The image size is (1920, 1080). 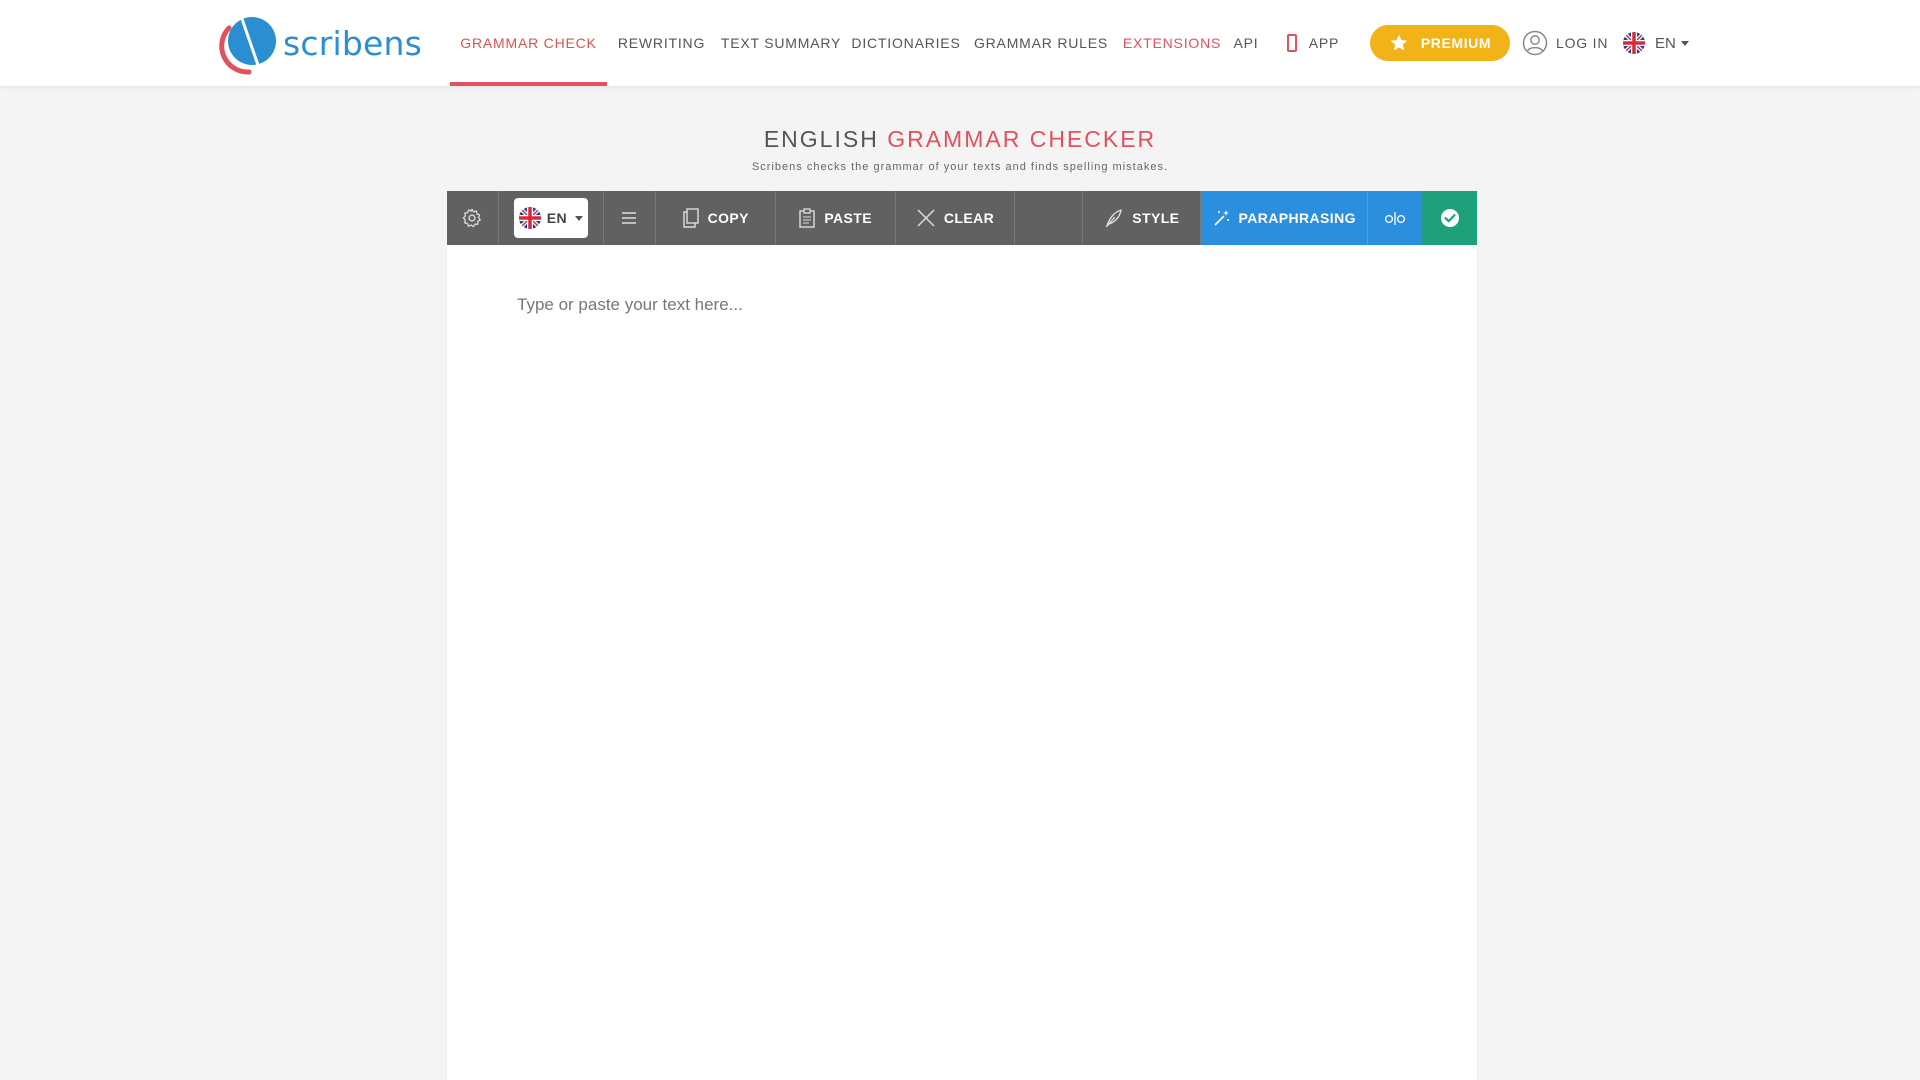 I want to click on compare-button, so click(x=1395, y=218).